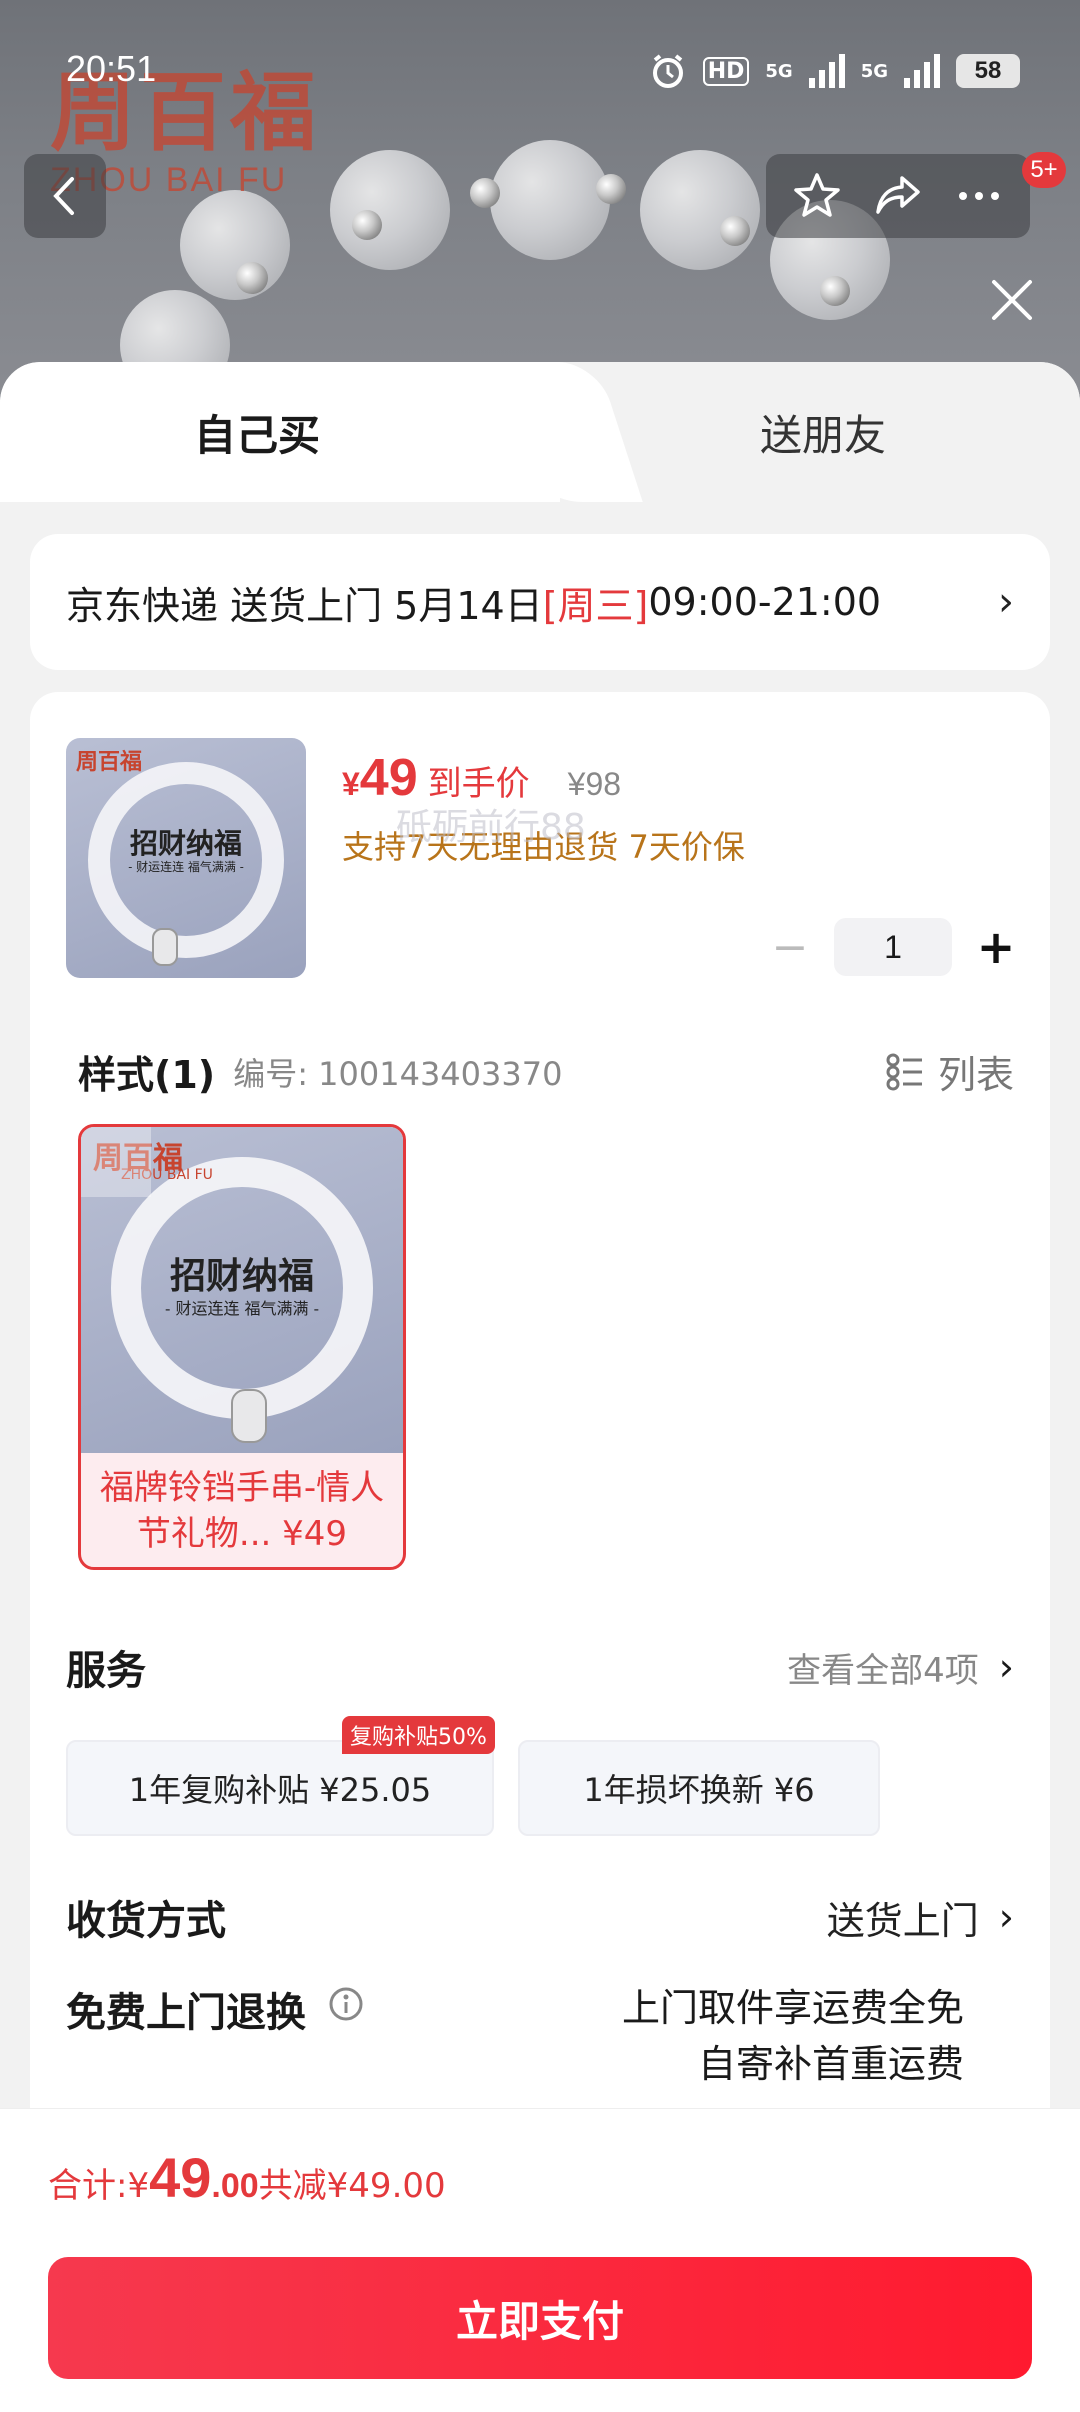 The image size is (1080, 2412). I want to click on service-label: 1年复购补贴 ¥25.05, so click(280, 1790).